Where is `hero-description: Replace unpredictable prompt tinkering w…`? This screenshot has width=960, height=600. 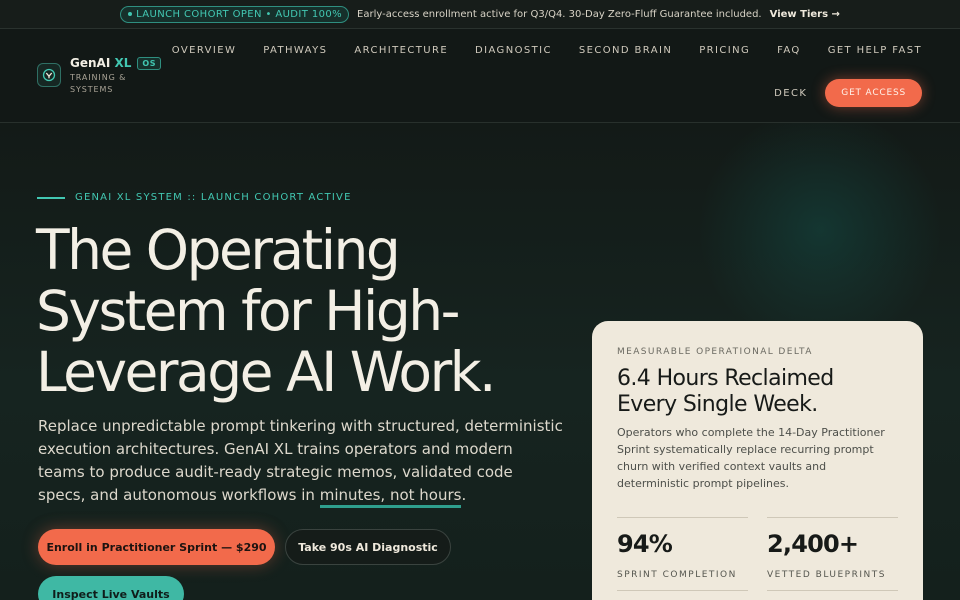 hero-description: Replace unpredictable prompt tinkering w… is located at coordinates (300, 461).